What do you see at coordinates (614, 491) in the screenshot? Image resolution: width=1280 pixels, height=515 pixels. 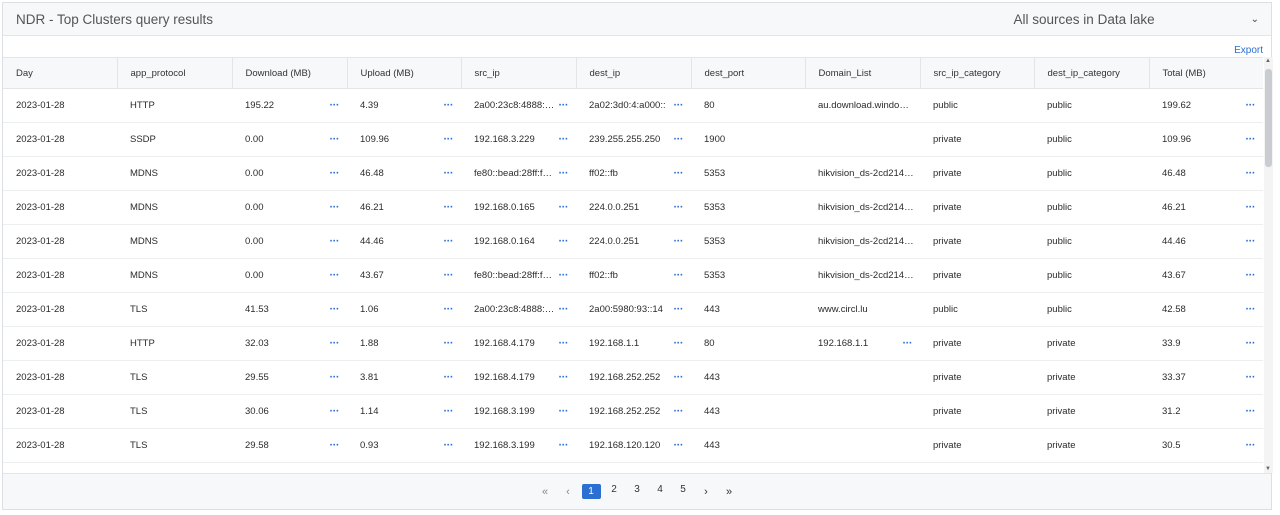 I see `page-number: 2` at bounding box center [614, 491].